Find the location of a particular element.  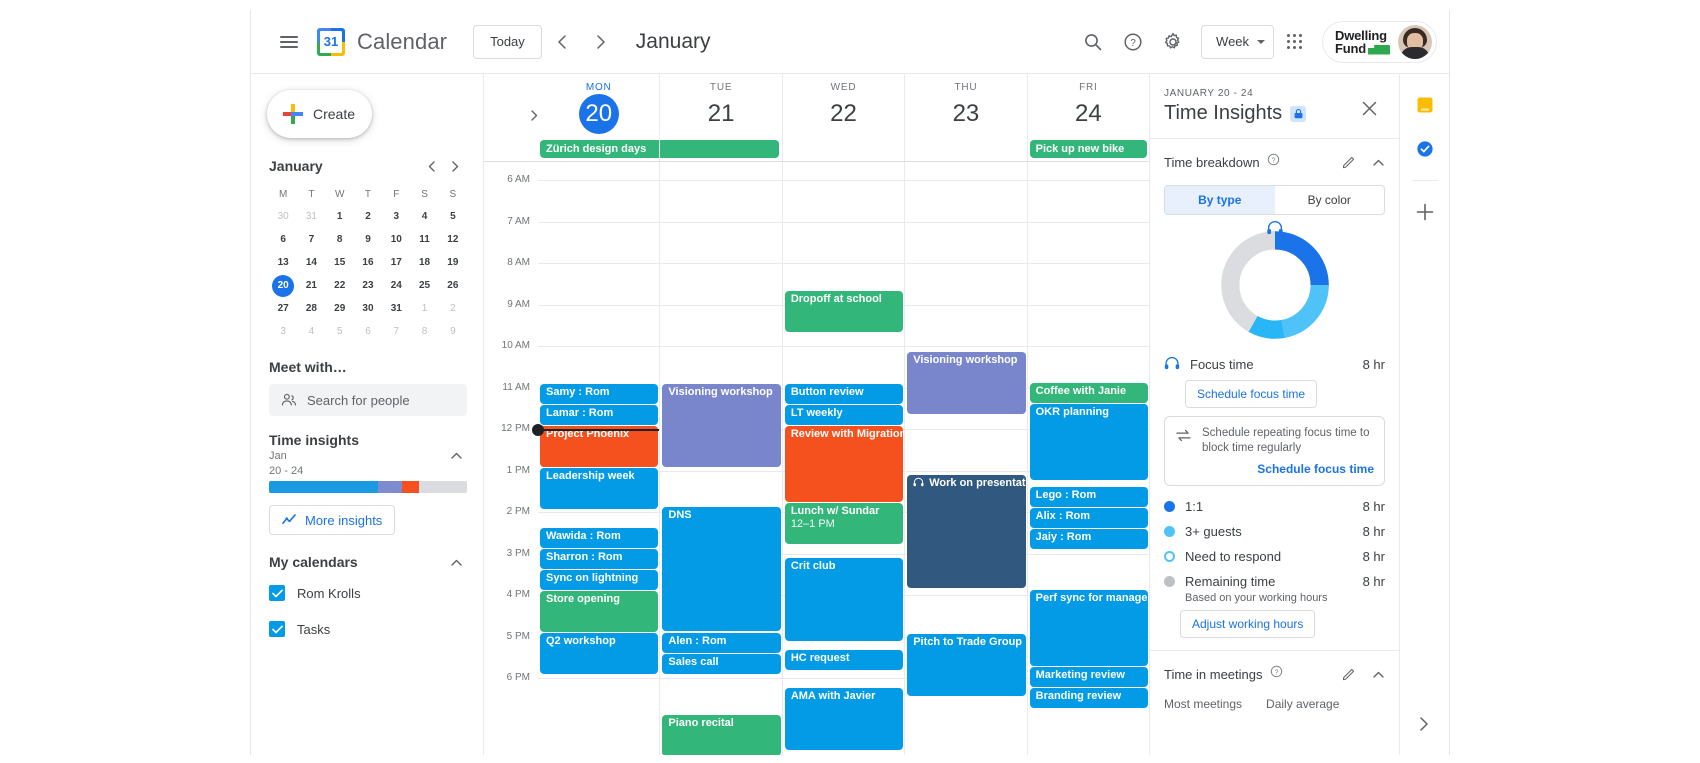

previous-period-button is located at coordinates (562, 42).